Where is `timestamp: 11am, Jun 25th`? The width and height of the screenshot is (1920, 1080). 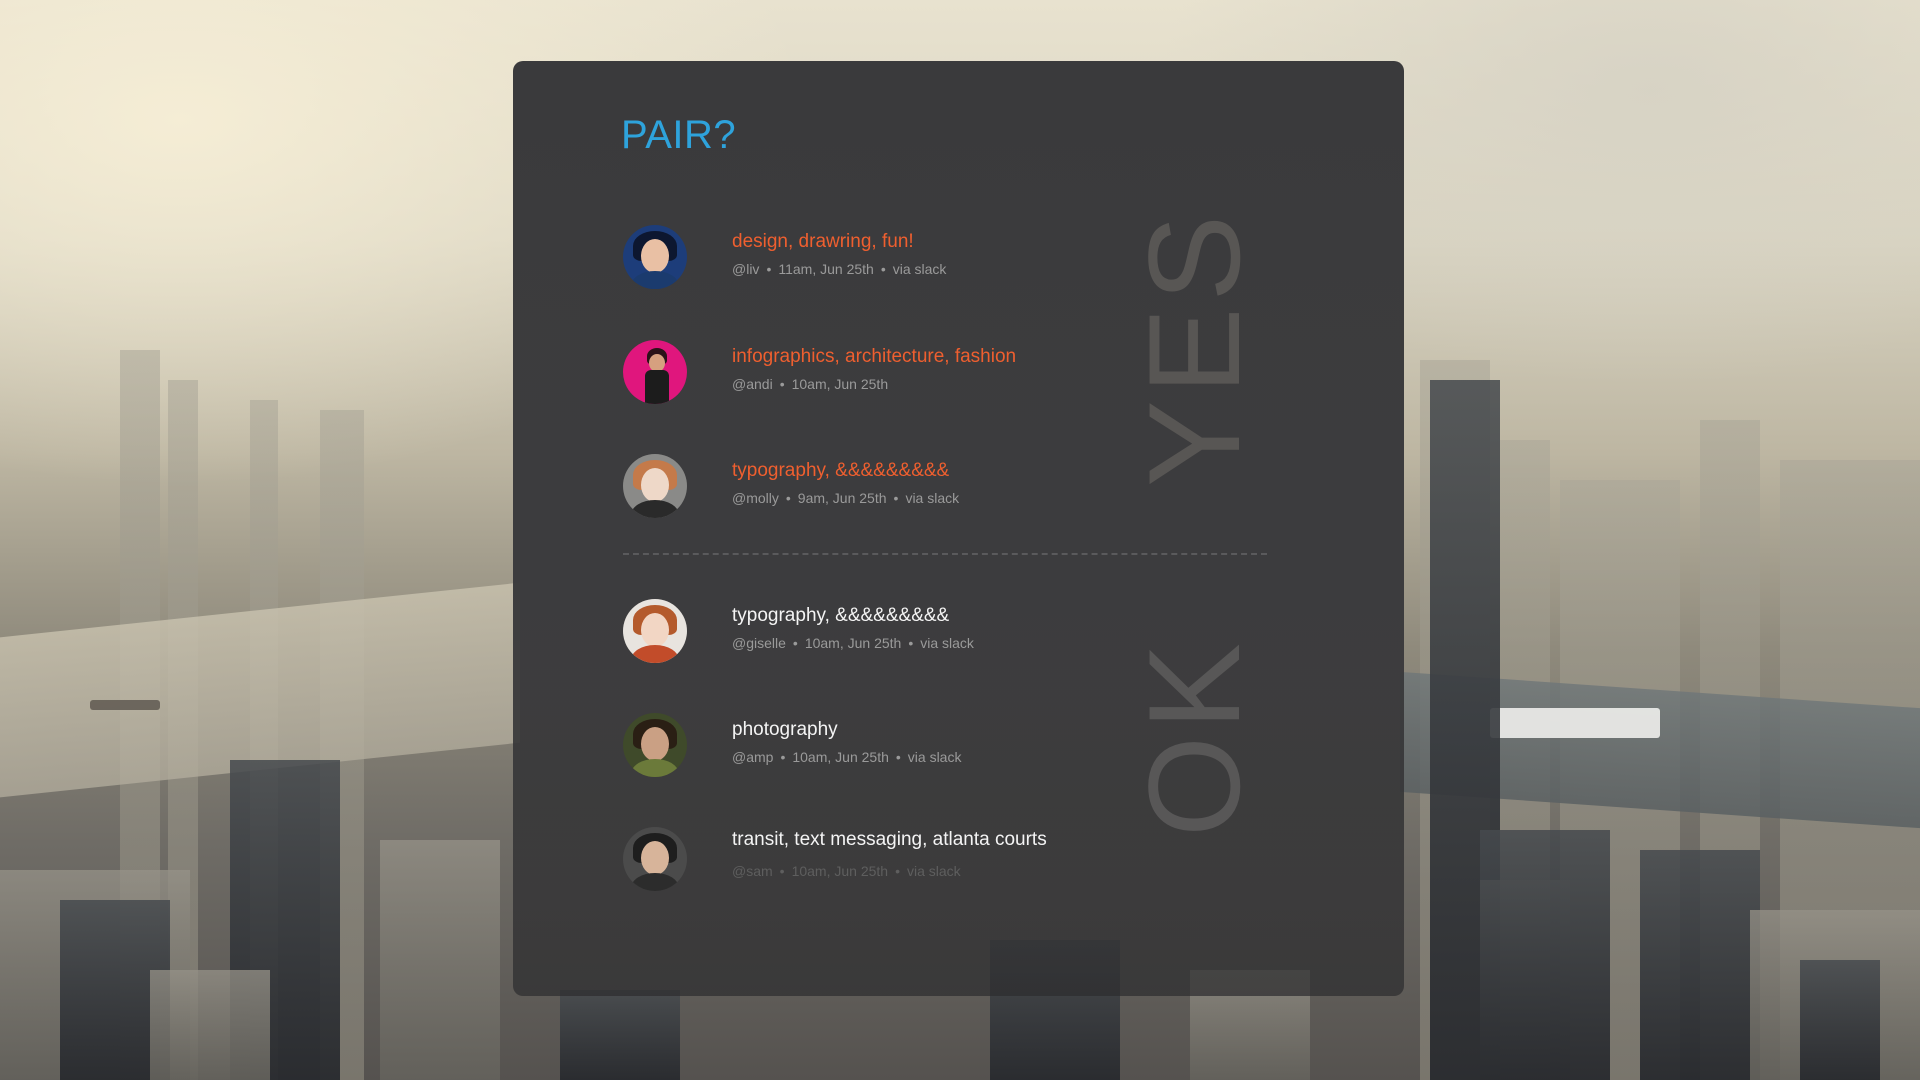
timestamp: 11am, Jun 25th is located at coordinates (826, 269).